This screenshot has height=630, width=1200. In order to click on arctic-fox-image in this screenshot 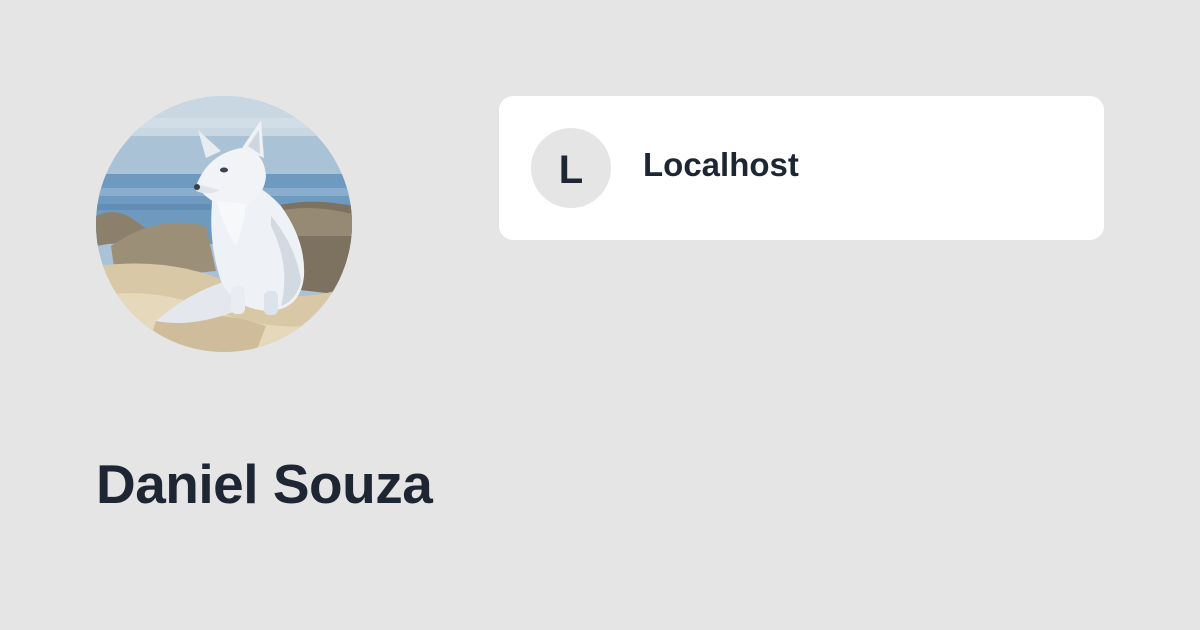, I will do `click(224, 224)`.